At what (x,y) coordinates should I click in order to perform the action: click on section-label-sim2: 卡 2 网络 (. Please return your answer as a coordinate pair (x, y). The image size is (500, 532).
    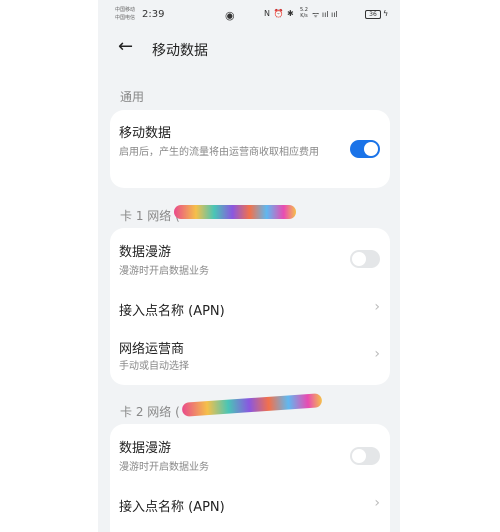
    Looking at the image, I should click on (150, 412).